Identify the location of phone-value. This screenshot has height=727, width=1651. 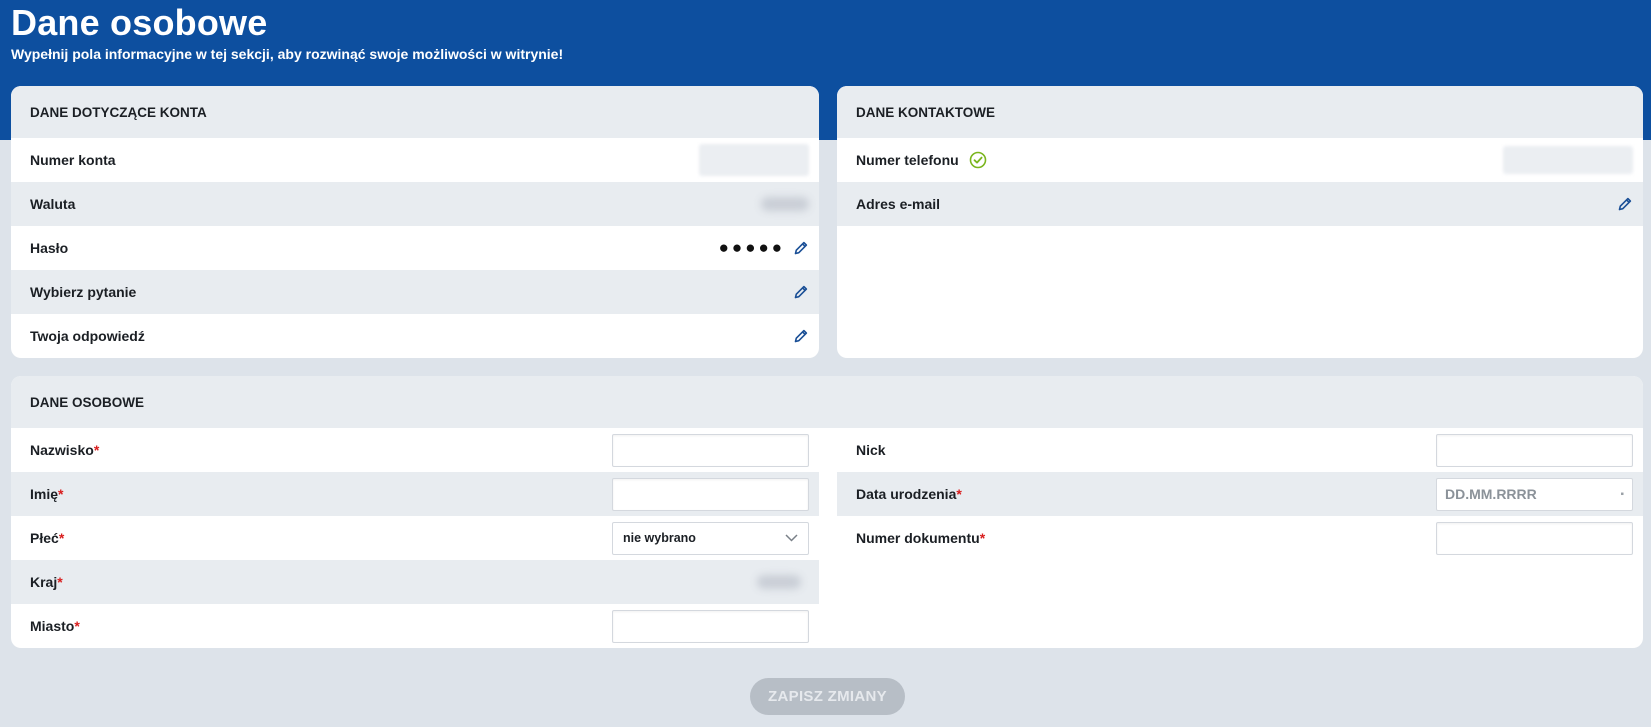
(1568, 160).